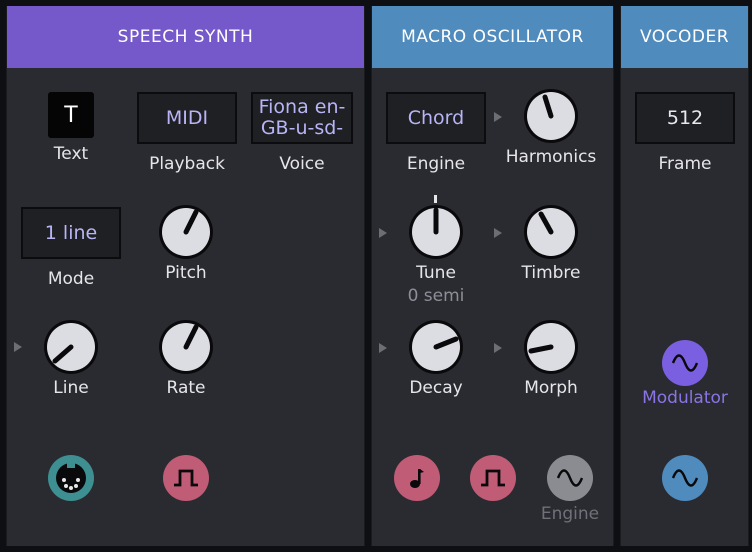  Describe the element at coordinates (551, 273) in the screenshot. I see `timbre-label: Timbre` at that location.